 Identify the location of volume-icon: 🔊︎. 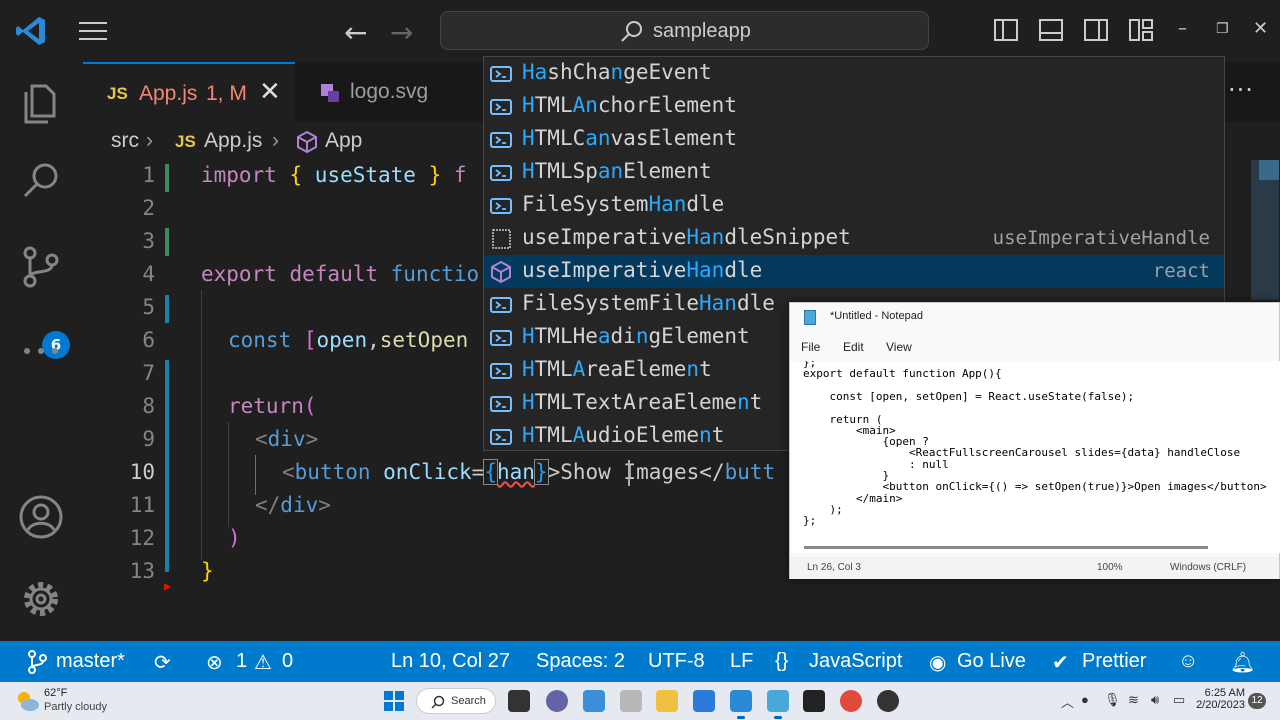
(1155, 700).